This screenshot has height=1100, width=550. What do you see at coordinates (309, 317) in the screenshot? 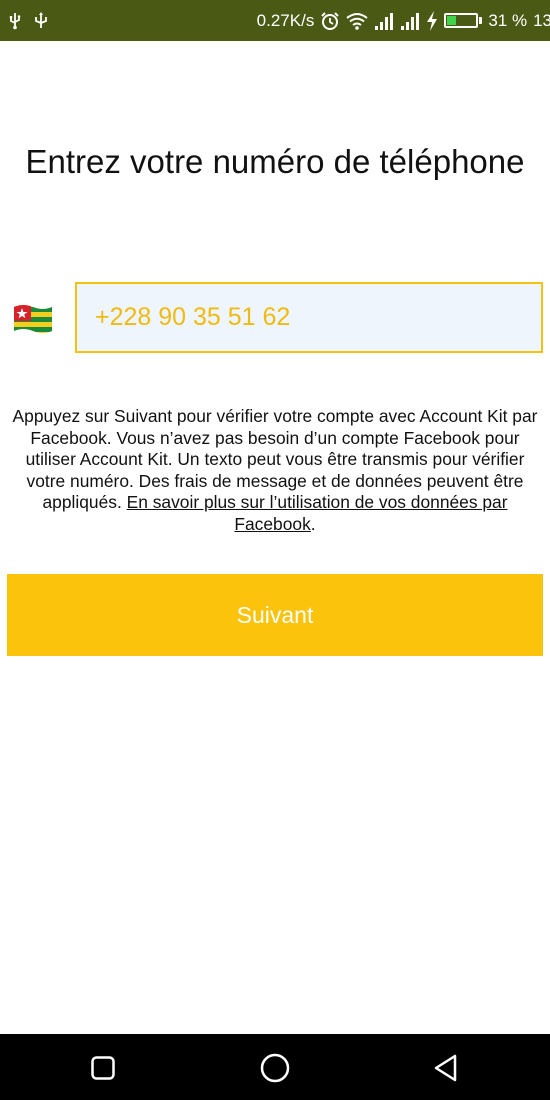
I see `phone-number-input` at bounding box center [309, 317].